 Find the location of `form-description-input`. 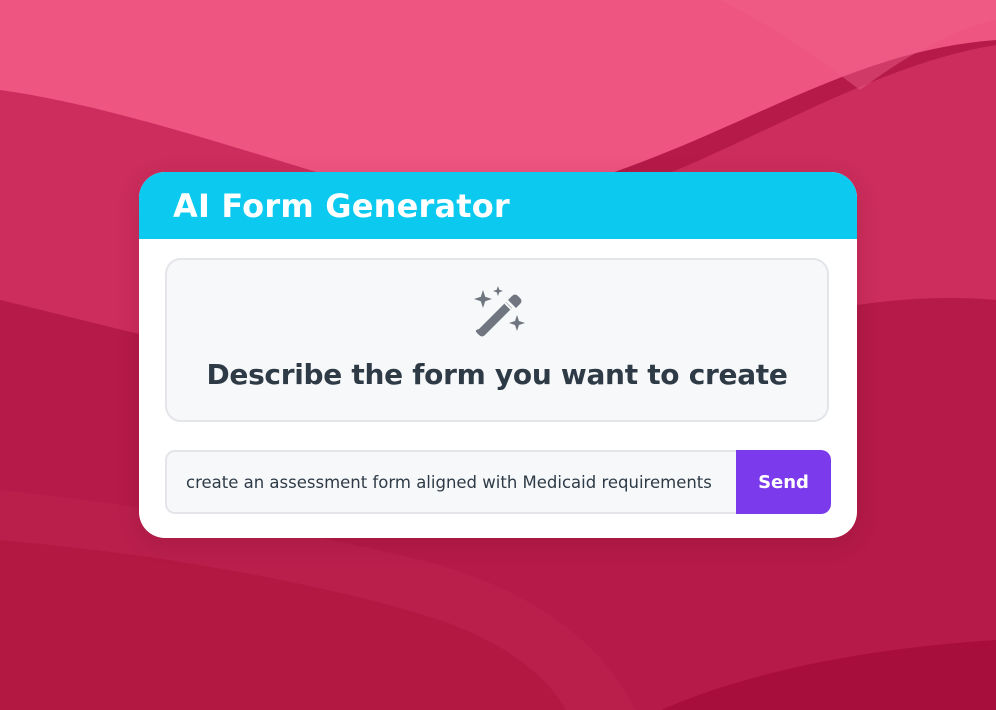

form-description-input is located at coordinates (450, 482).